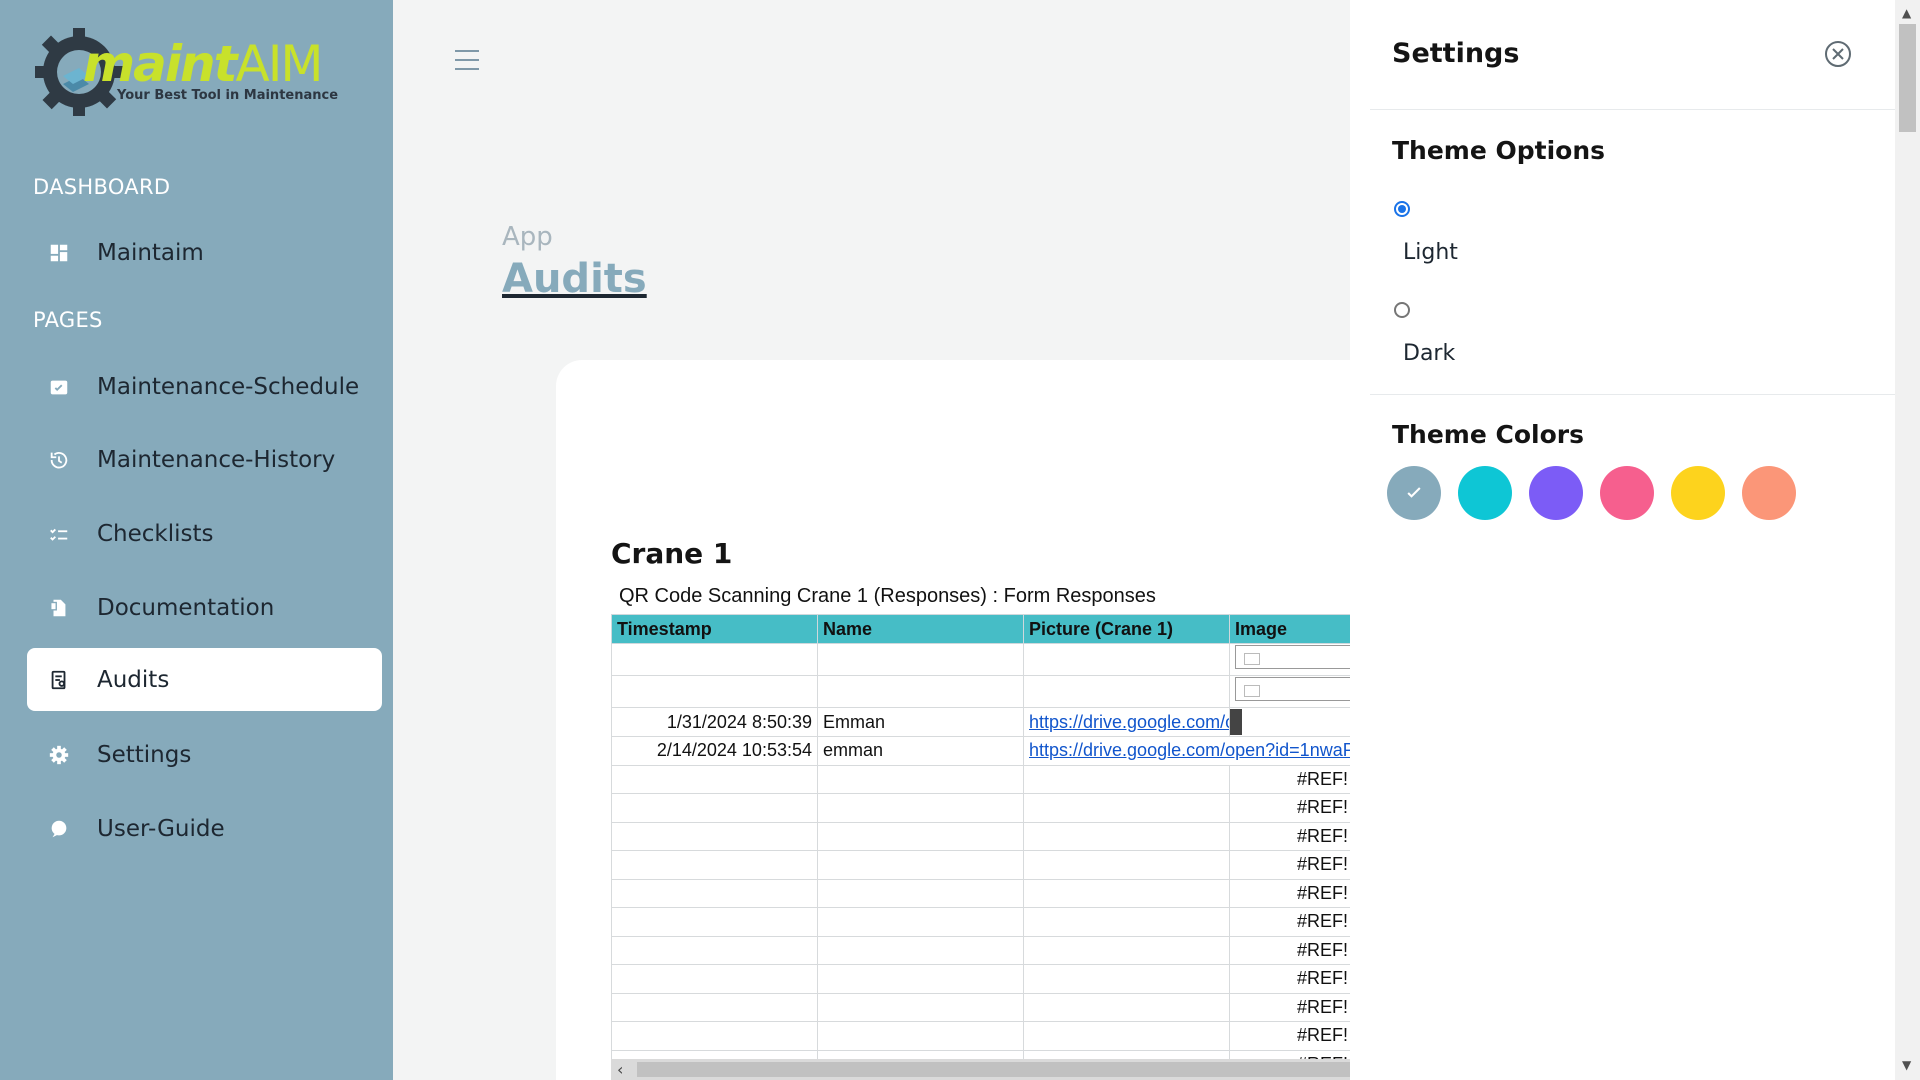  I want to click on scroll-down-icon: ▼, so click(1906, 1065).